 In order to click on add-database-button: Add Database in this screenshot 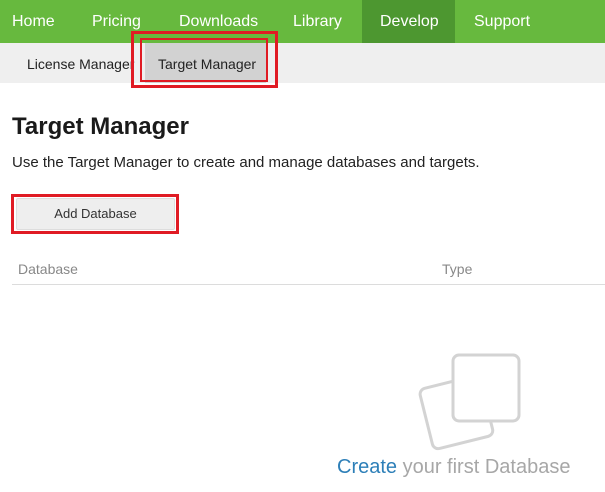, I will do `click(95, 214)`.